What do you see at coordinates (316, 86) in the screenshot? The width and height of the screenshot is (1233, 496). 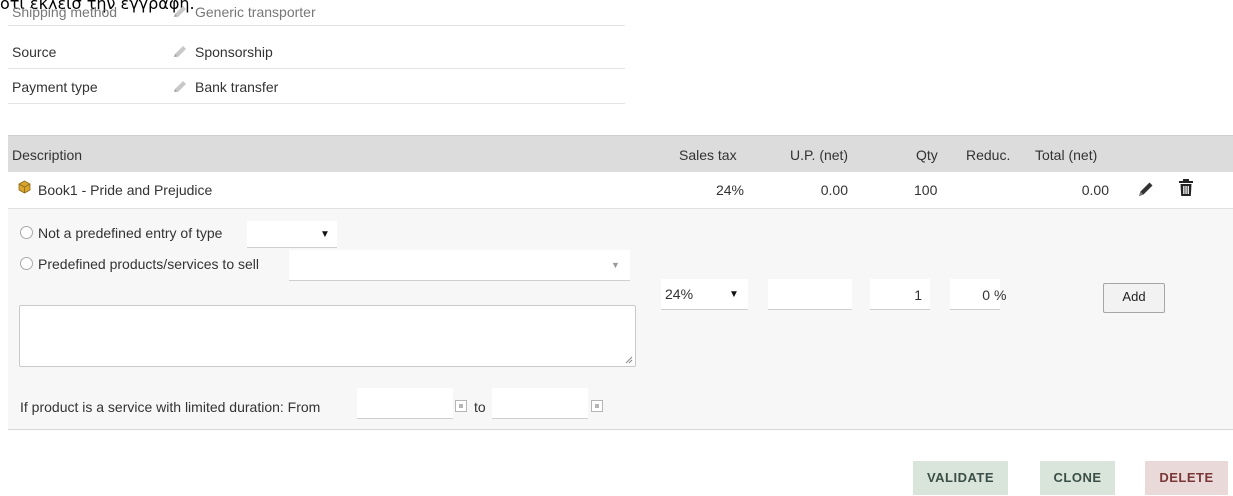 I see `property-row-payment-type: Payment type Bank transfer` at bounding box center [316, 86].